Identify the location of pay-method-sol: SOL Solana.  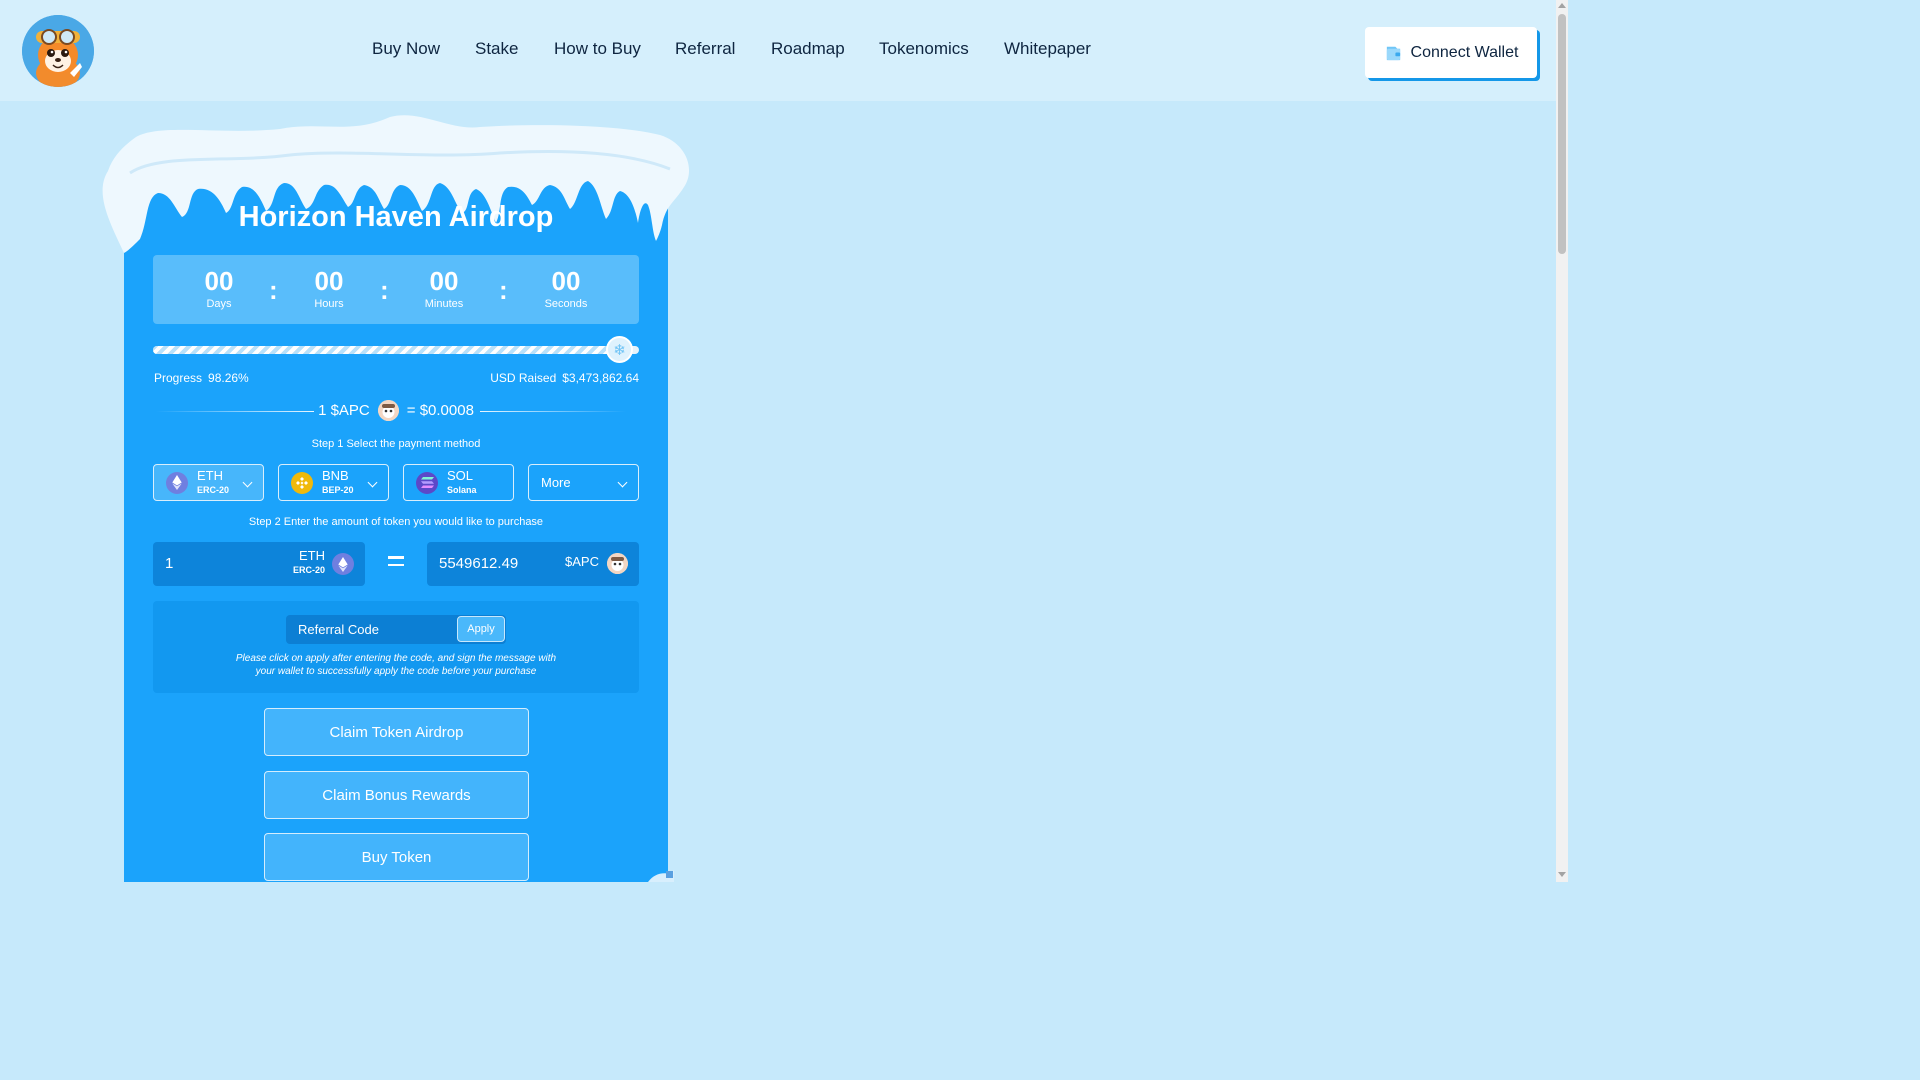
(458, 482).